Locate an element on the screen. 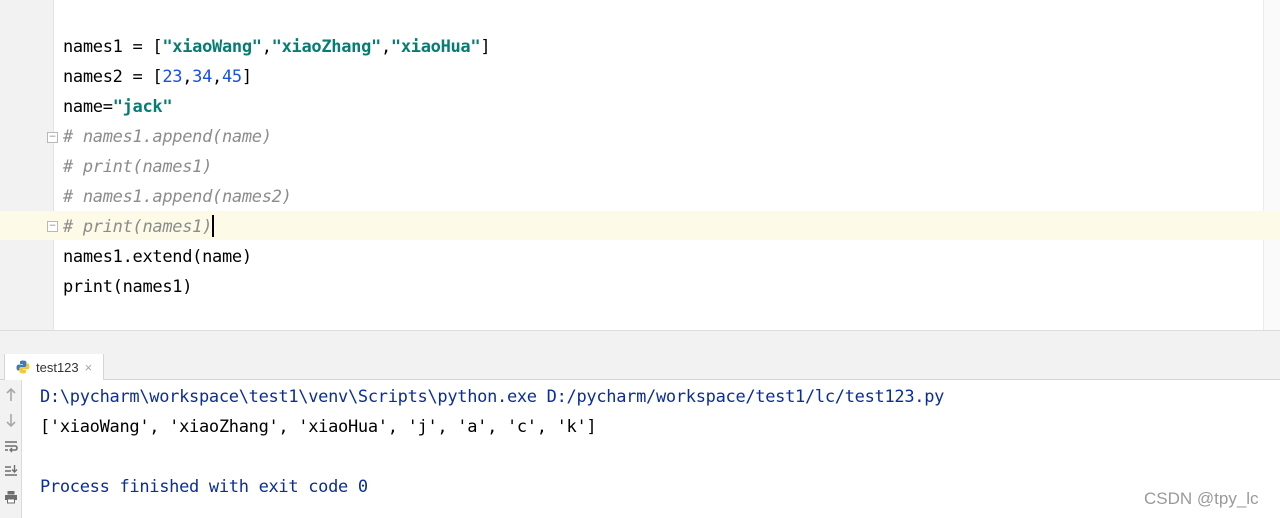  python-icon is located at coordinates (23, 367).